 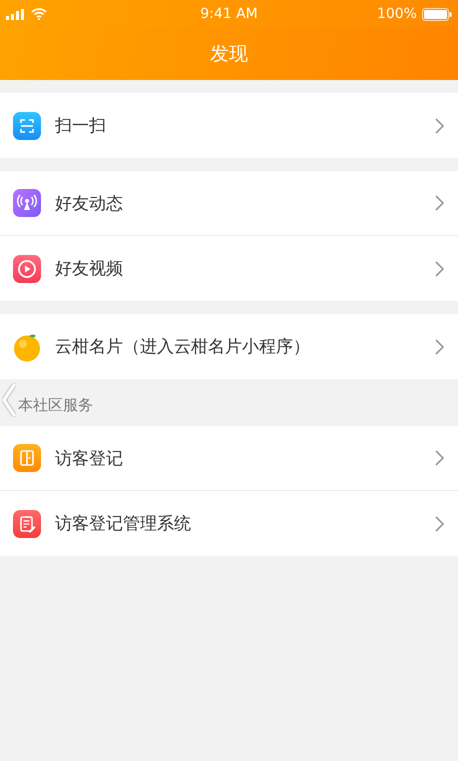 I want to click on antenna-icon, so click(x=27, y=203).